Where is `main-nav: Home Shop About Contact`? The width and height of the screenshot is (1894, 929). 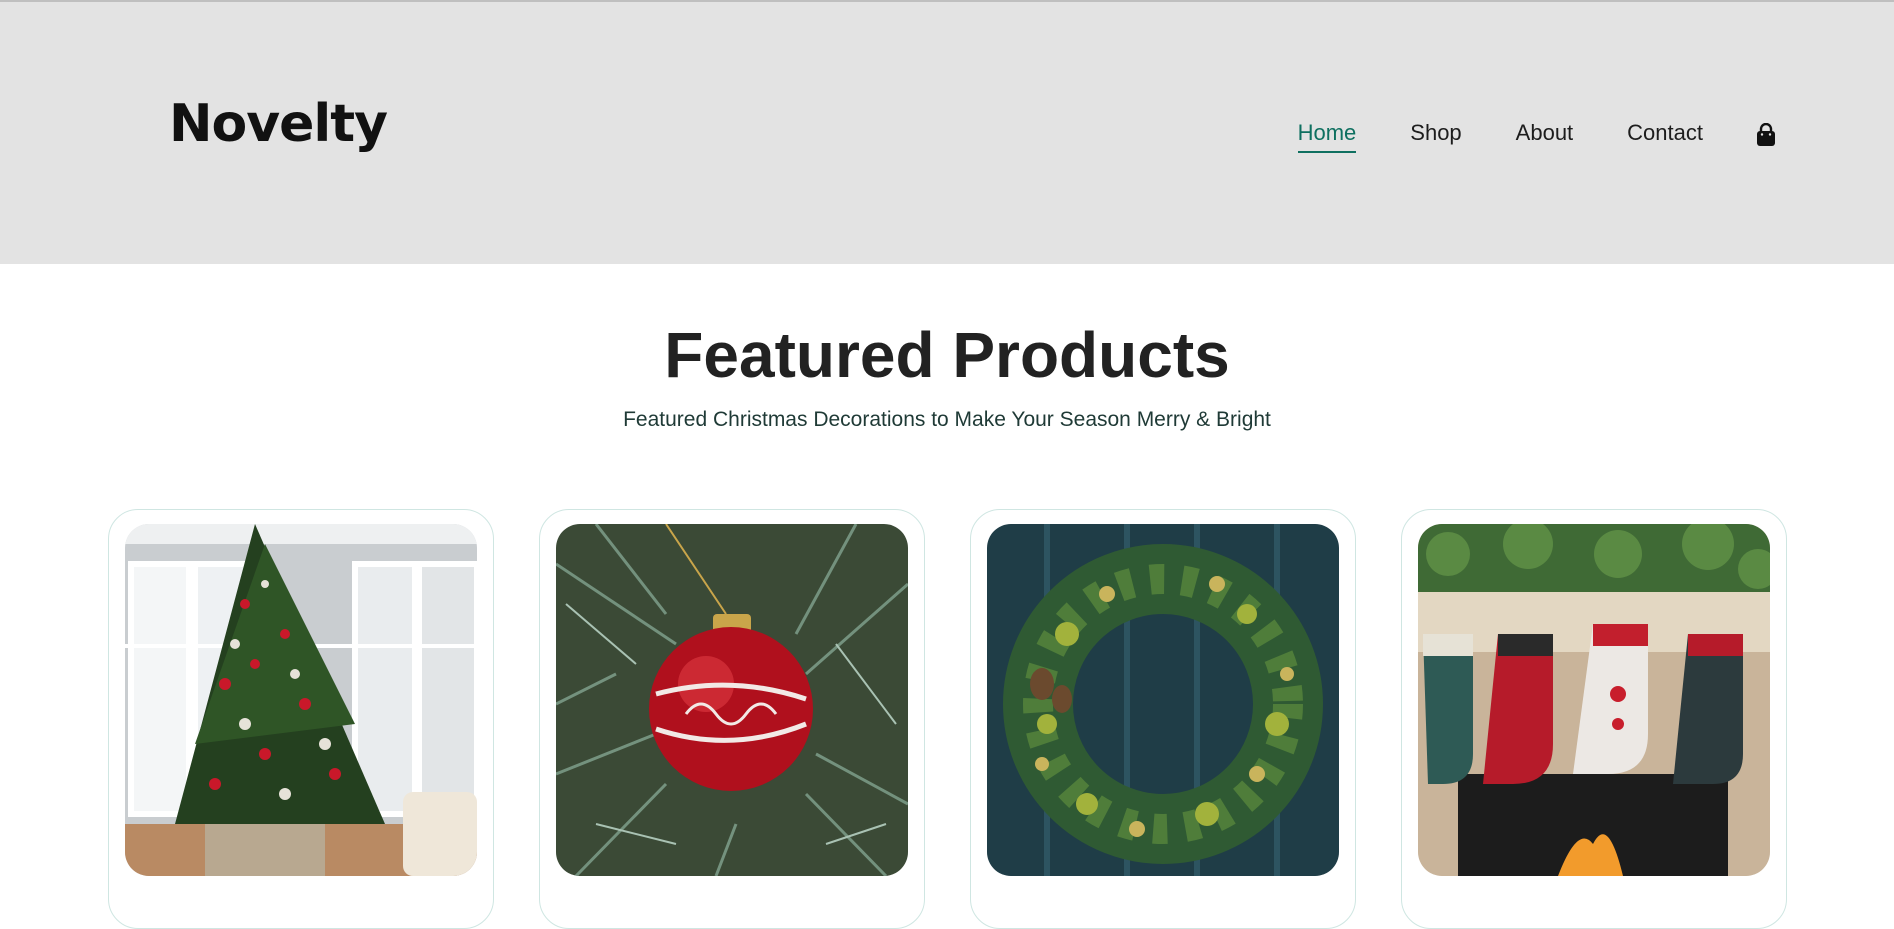 main-nav: Home Shop About Contact is located at coordinates (1537, 136).